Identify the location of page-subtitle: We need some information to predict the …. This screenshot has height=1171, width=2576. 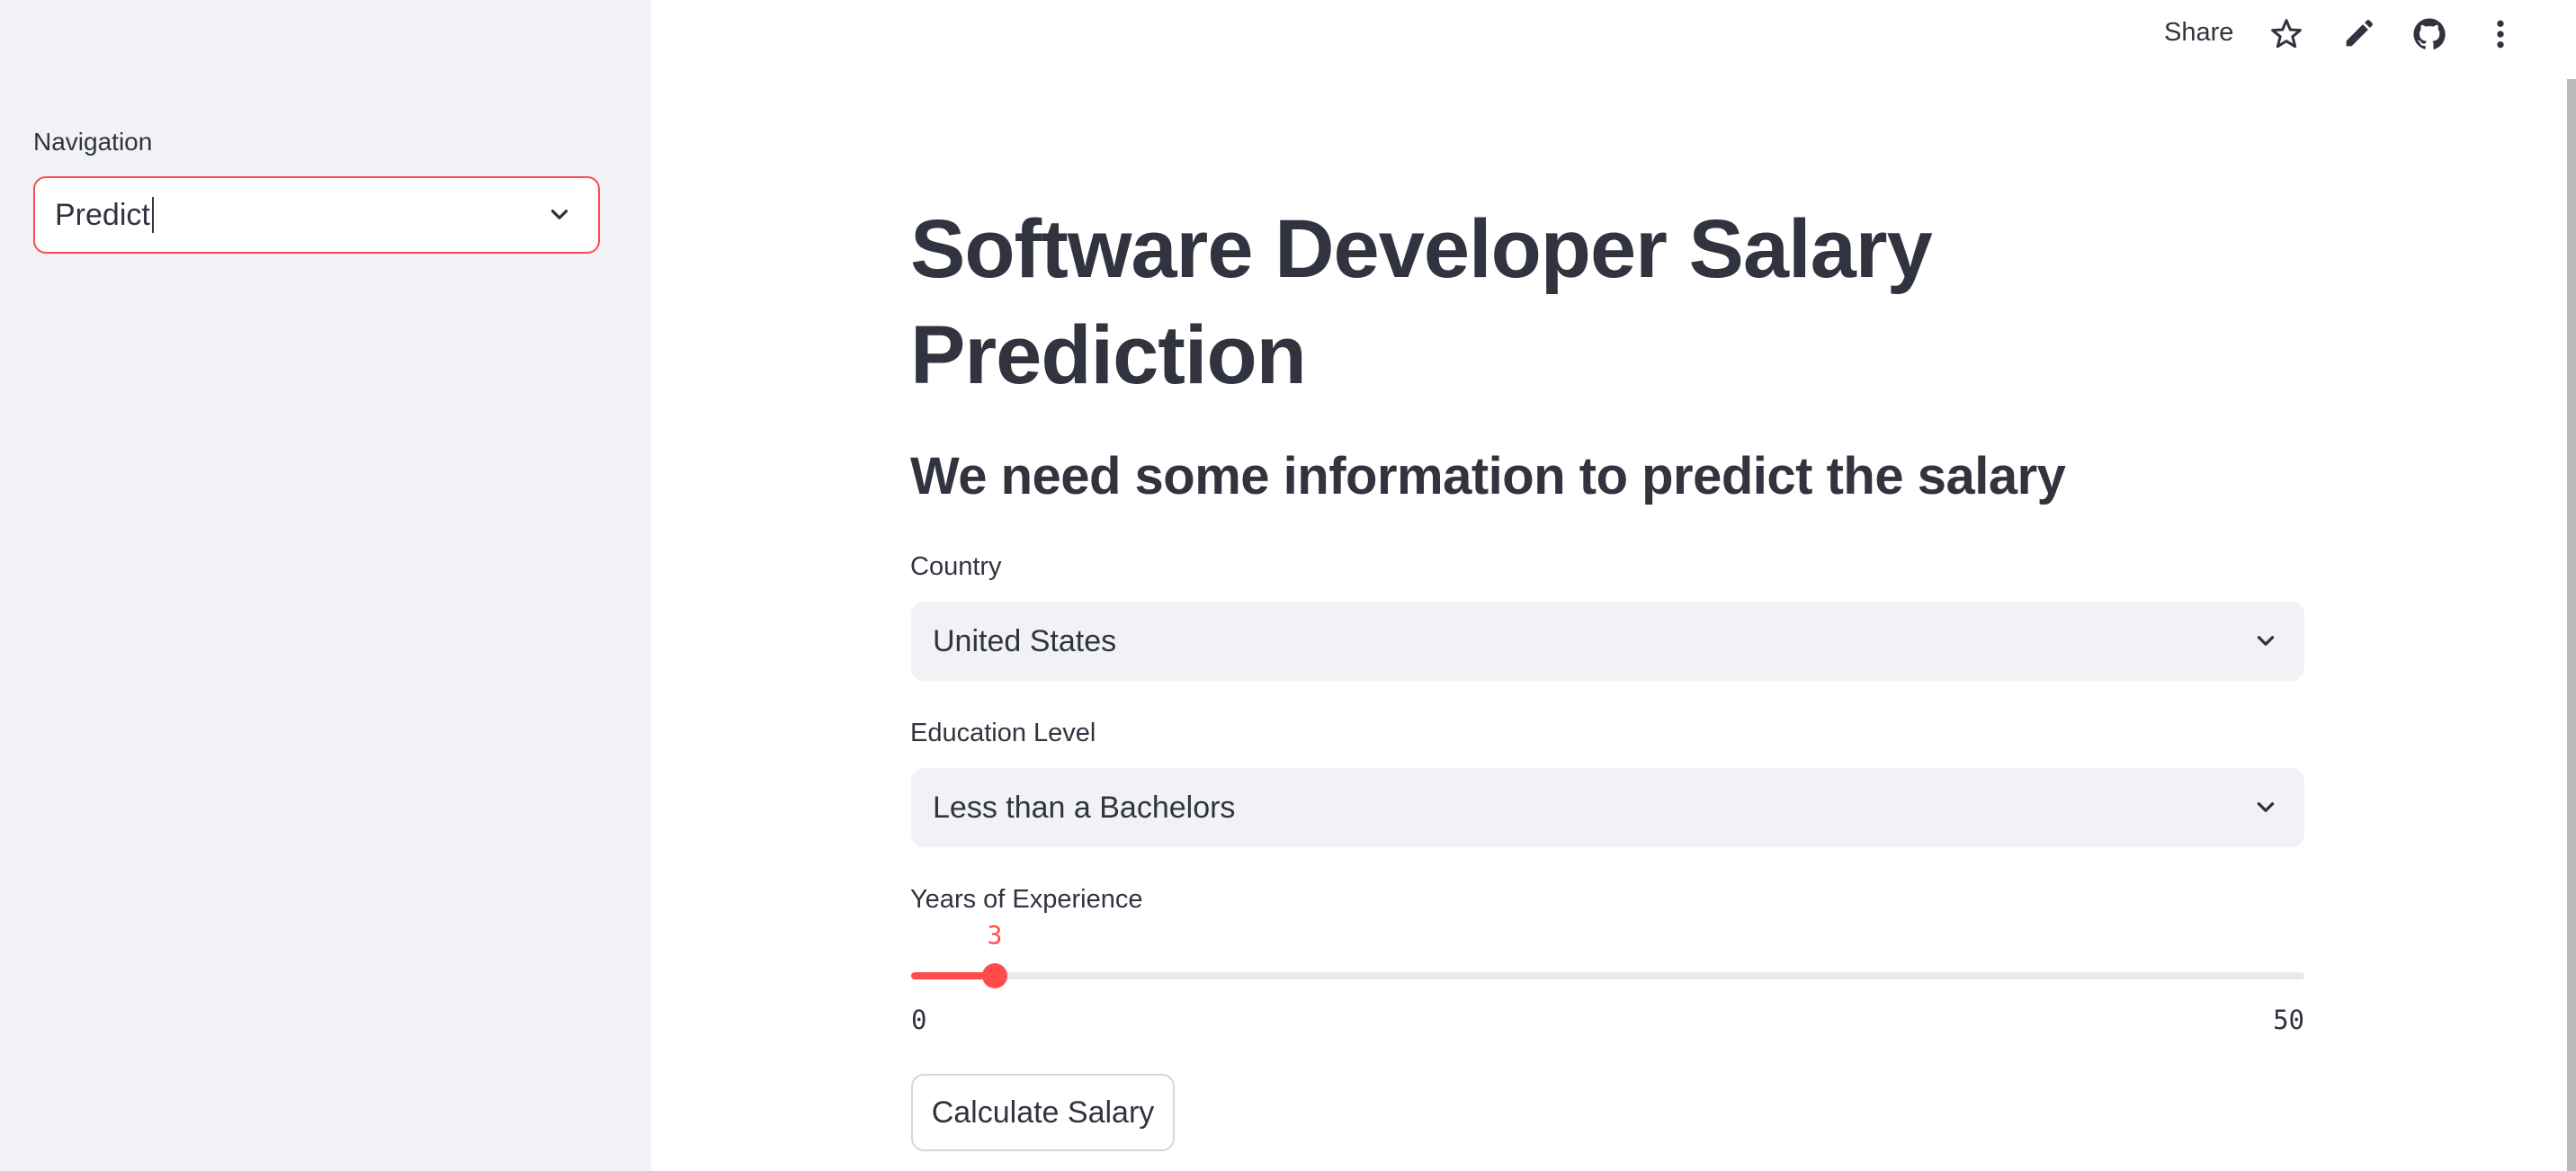
(1488, 476).